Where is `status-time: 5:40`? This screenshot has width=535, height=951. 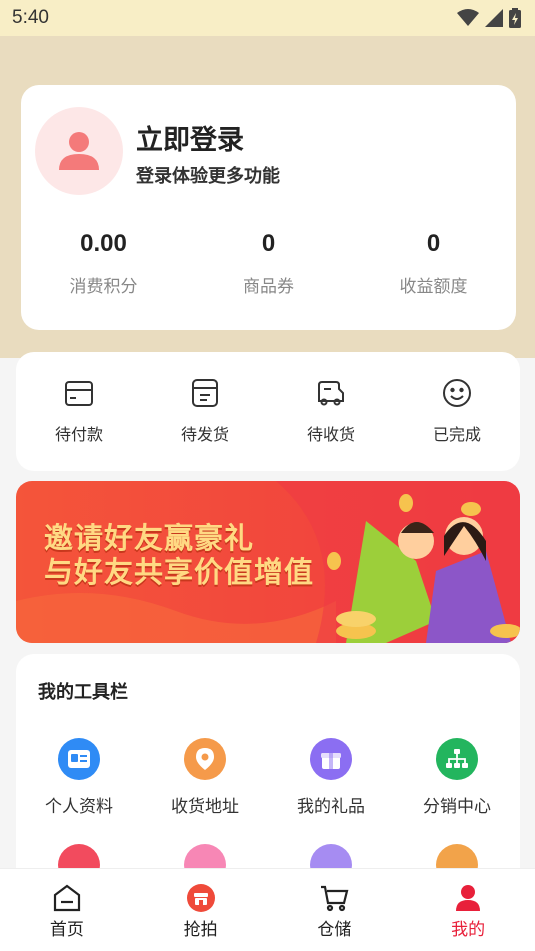 status-time: 5:40 is located at coordinates (30, 17).